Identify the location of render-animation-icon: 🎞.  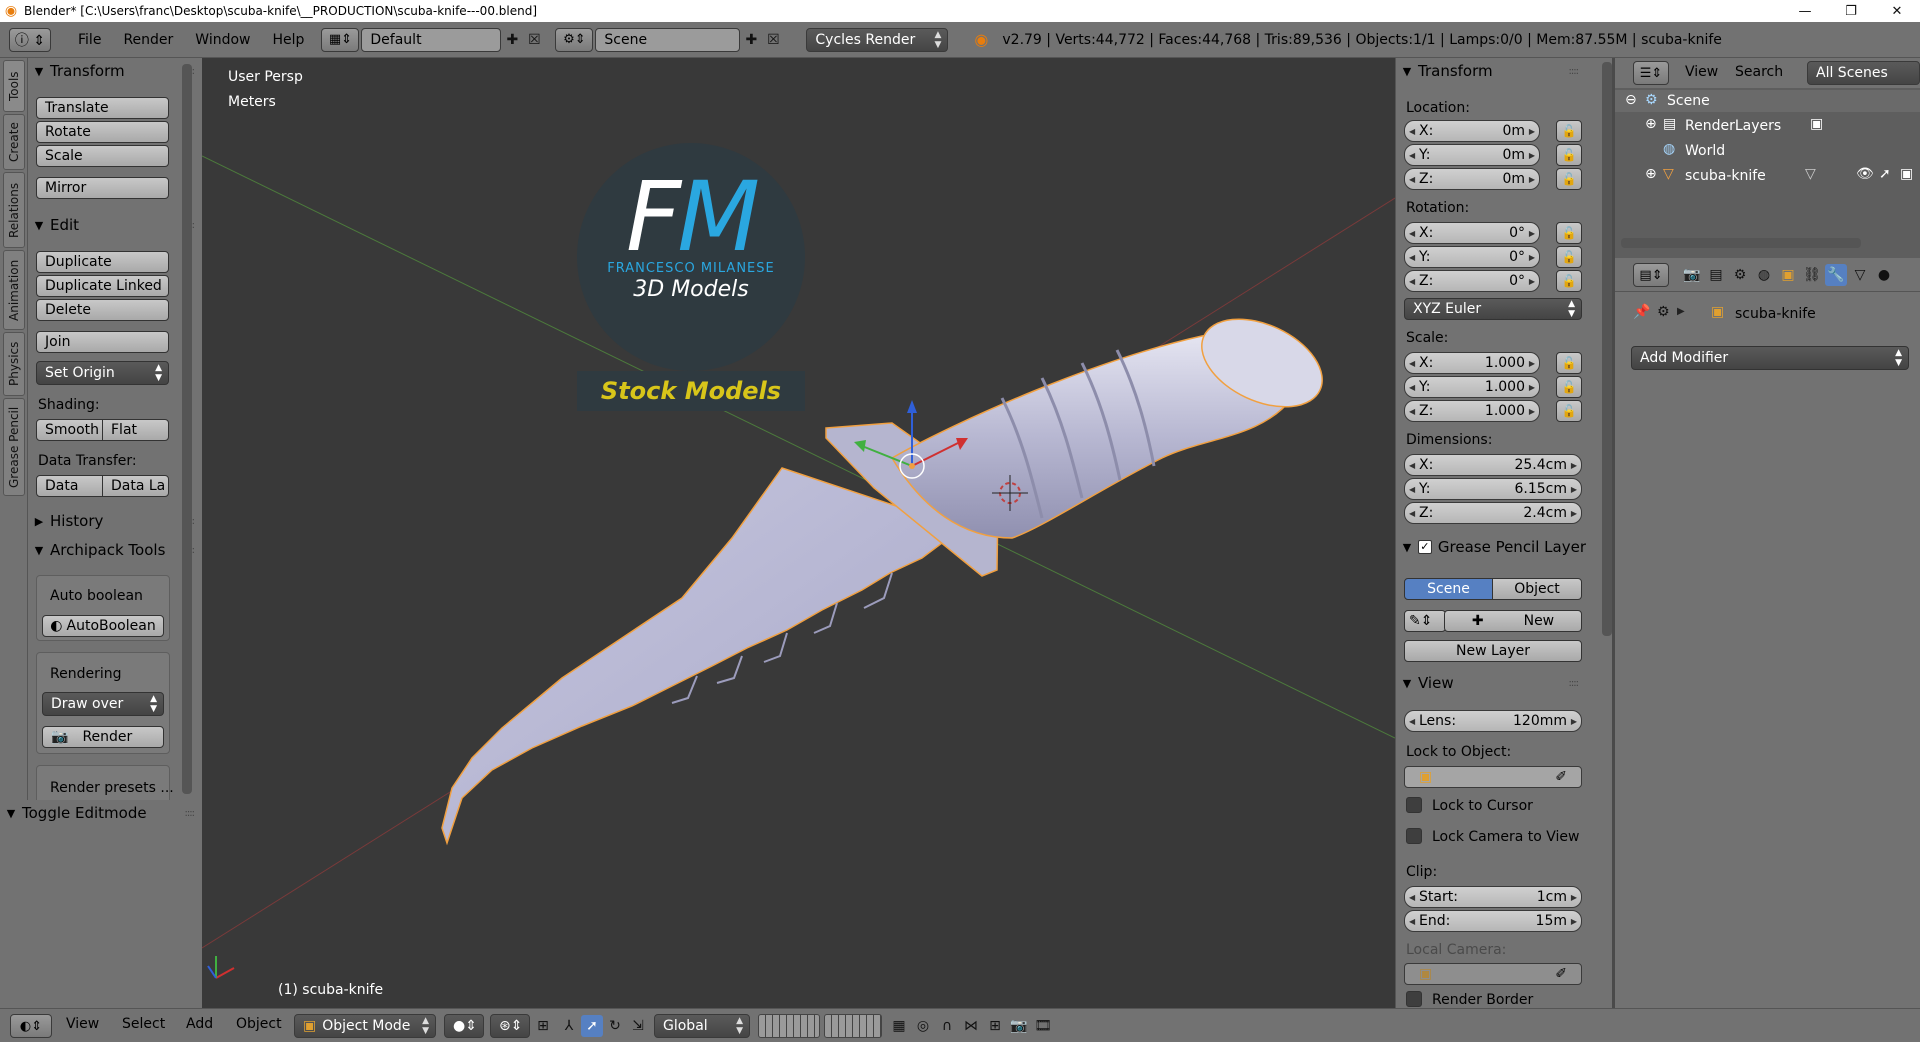
(1043, 1026).